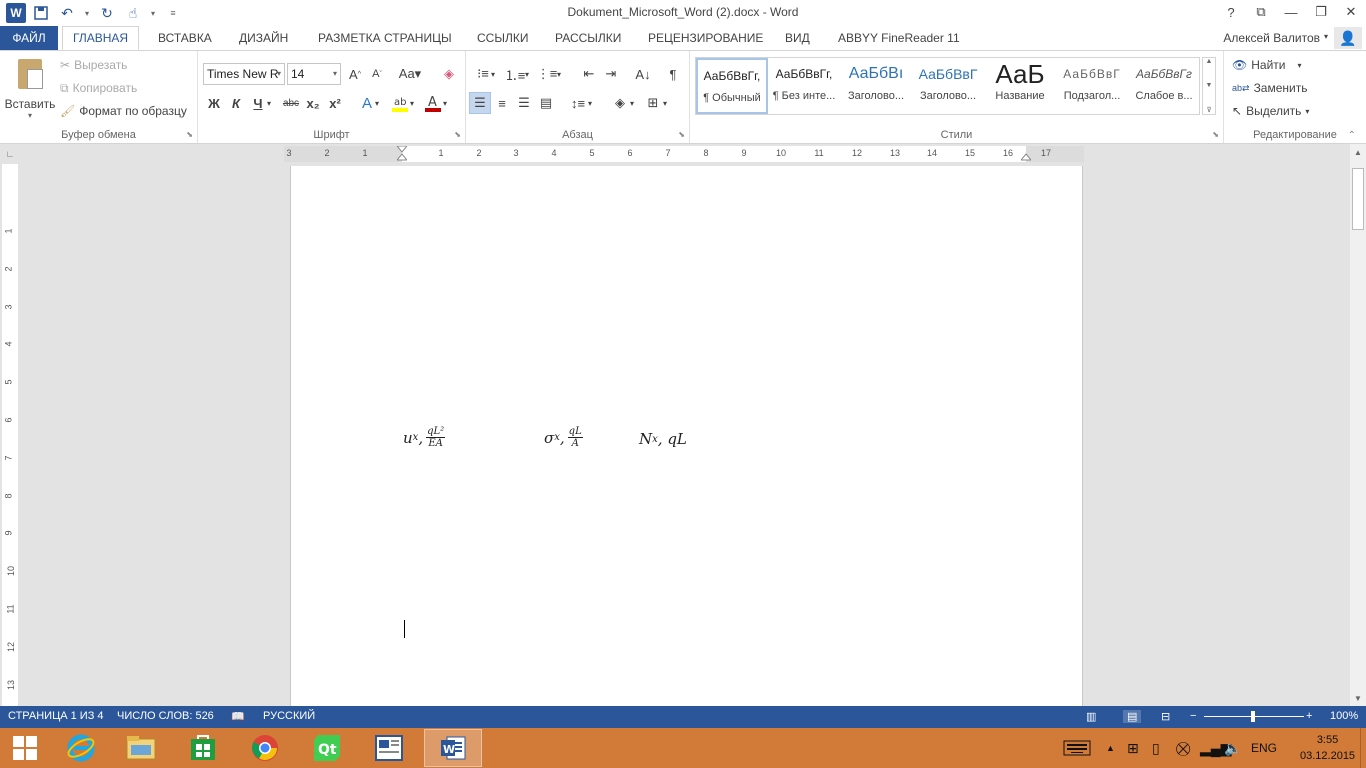 Image resolution: width=1366 pixels, height=768 pixels. What do you see at coordinates (1209, 61) in the screenshot?
I see `chevron-up-icon: ▲` at bounding box center [1209, 61].